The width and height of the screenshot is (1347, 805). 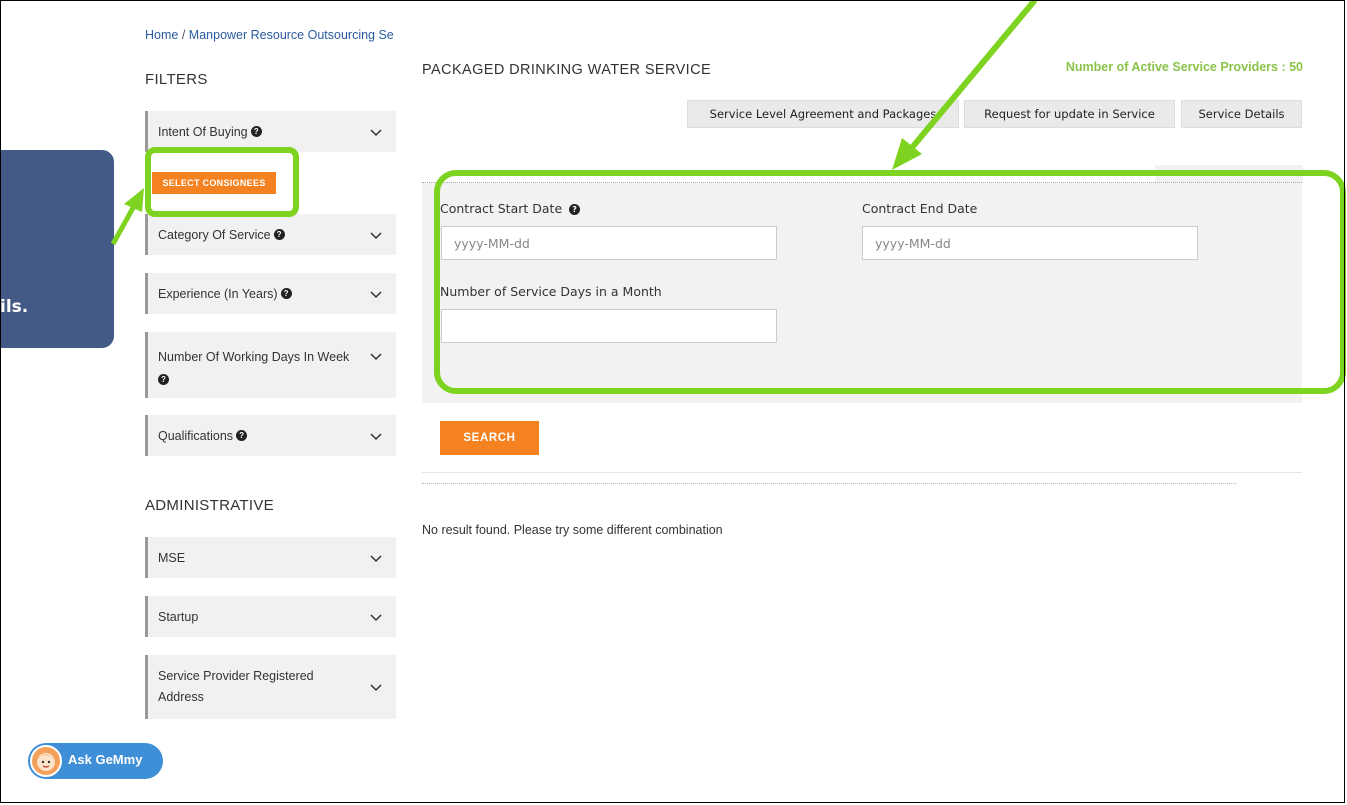 What do you see at coordinates (46, 761) in the screenshot?
I see `gemmy-avatar-icon` at bounding box center [46, 761].